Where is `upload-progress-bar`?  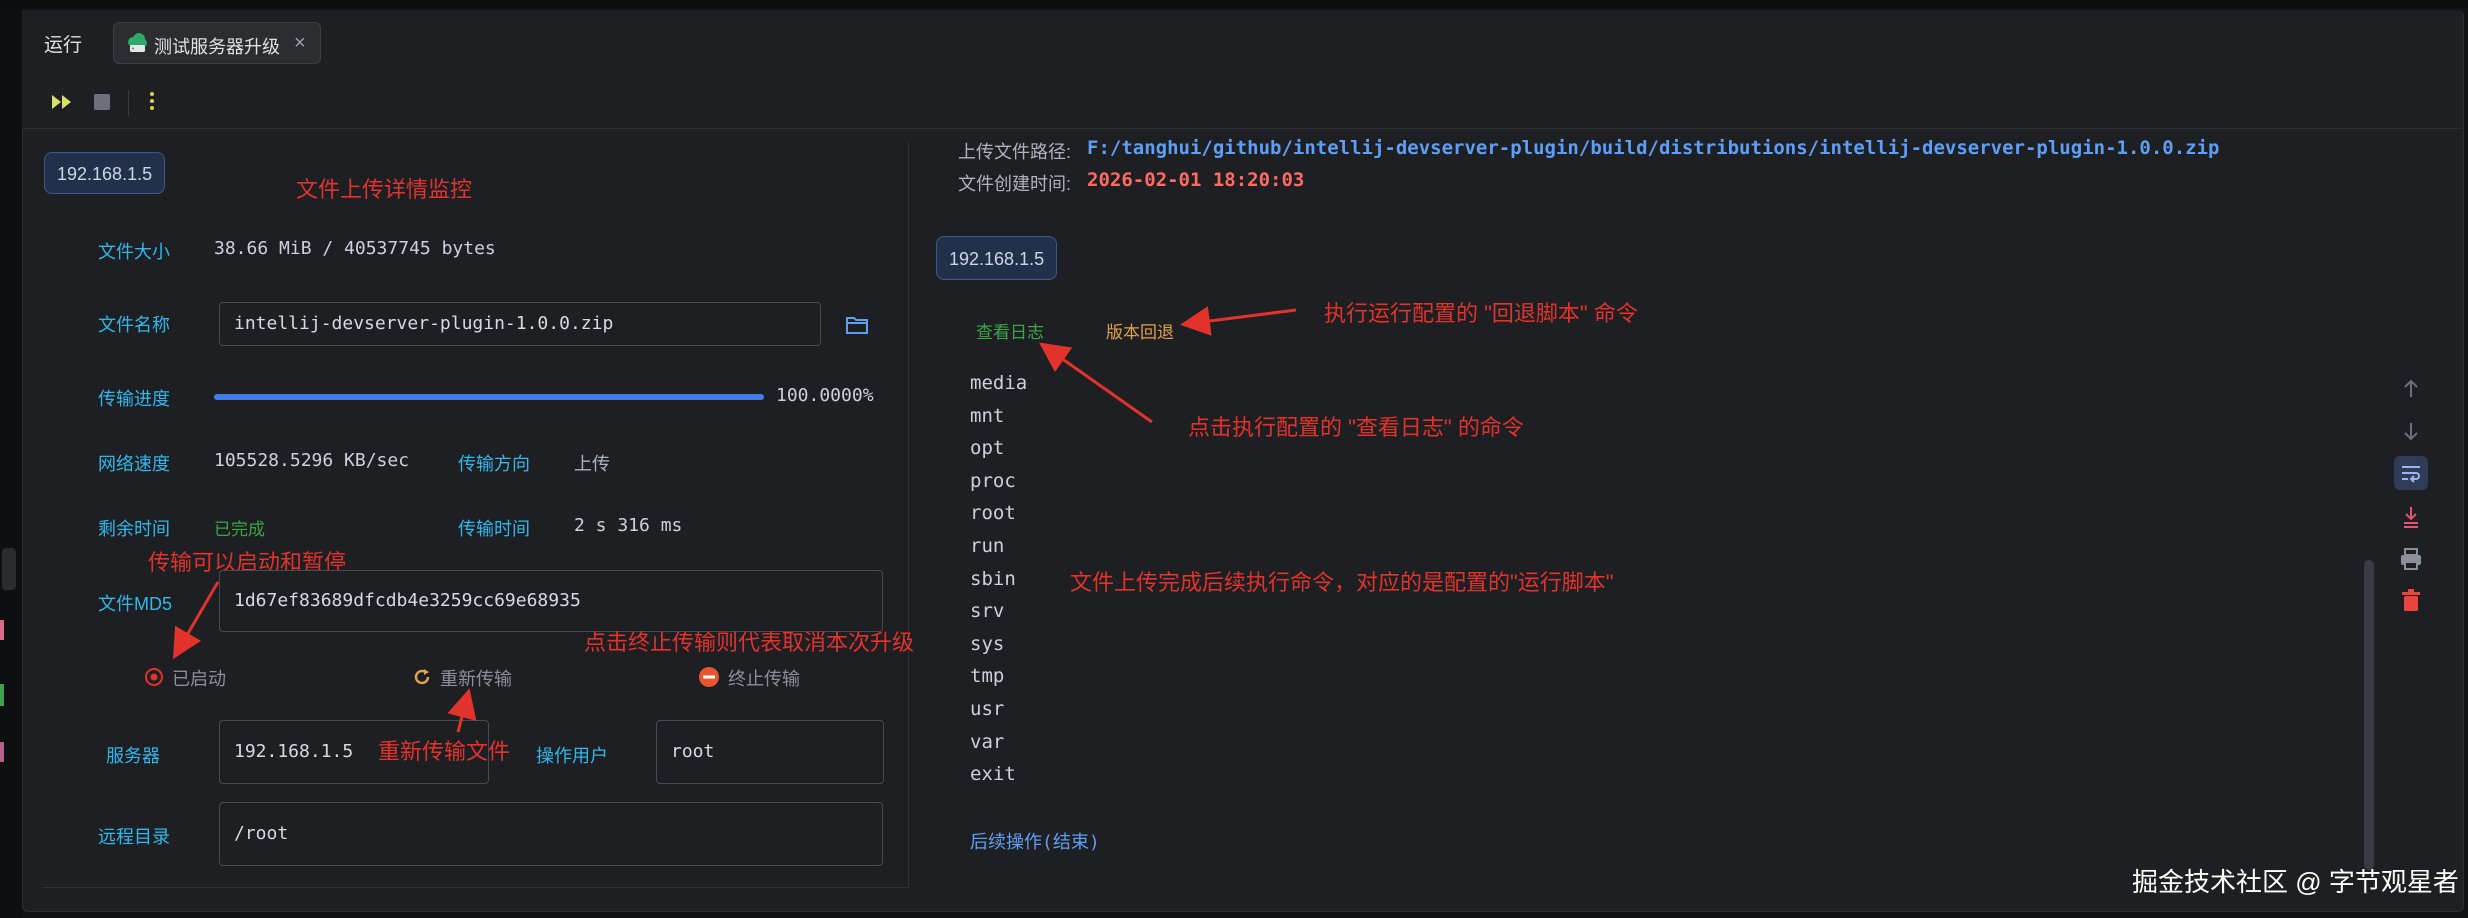
upload-progress-bar is located at coordinates (489, 397).